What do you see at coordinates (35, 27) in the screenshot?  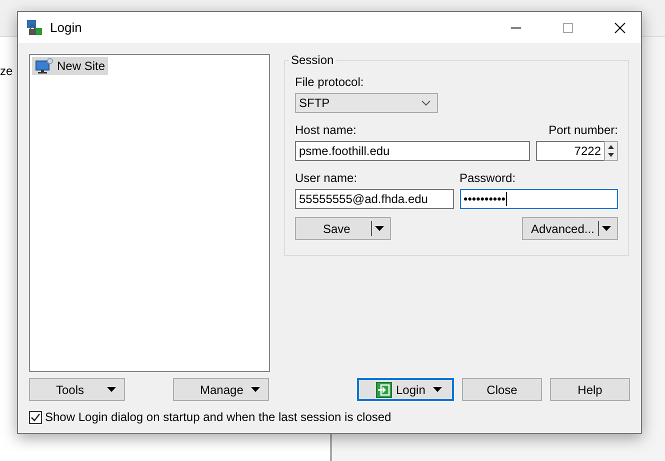 I see `lock-monitor-icon` at bounding box center [35, 27].